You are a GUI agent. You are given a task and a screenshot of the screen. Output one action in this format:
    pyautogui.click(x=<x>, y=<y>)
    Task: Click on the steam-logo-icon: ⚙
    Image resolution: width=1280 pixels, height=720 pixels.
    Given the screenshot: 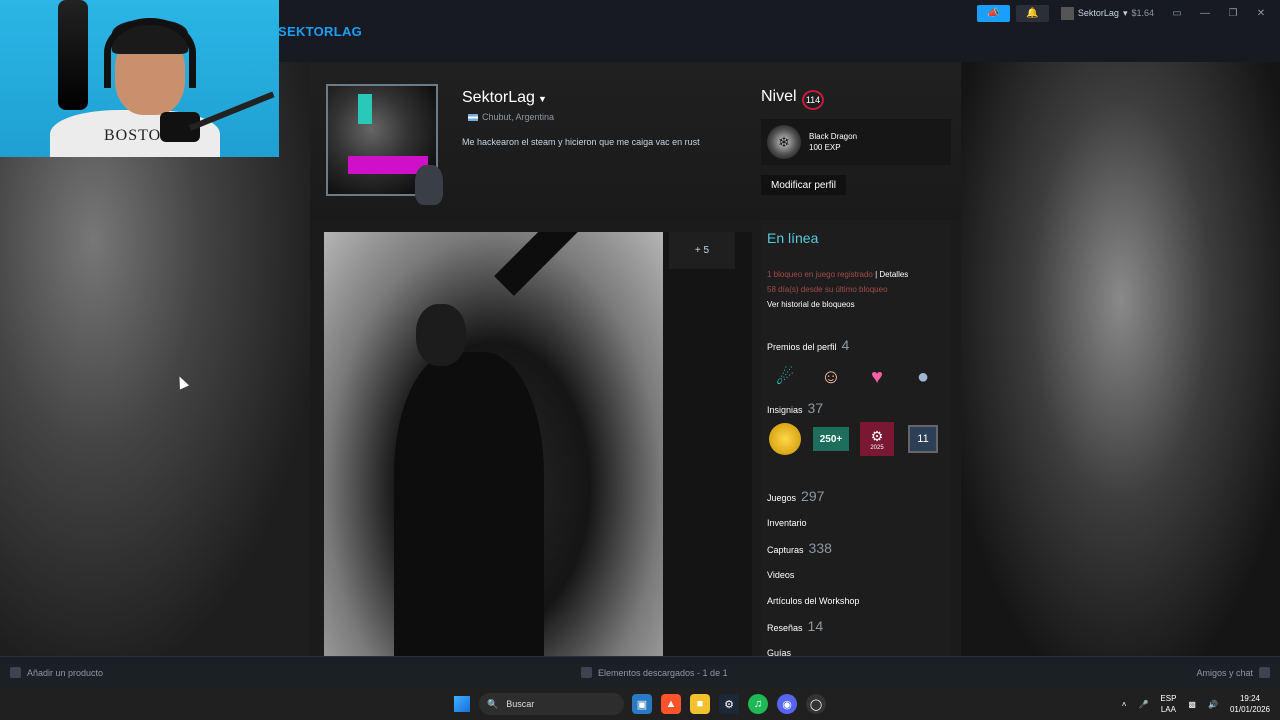 What is the action you would take?
    pyautogui.click(x=877, y=435)
    